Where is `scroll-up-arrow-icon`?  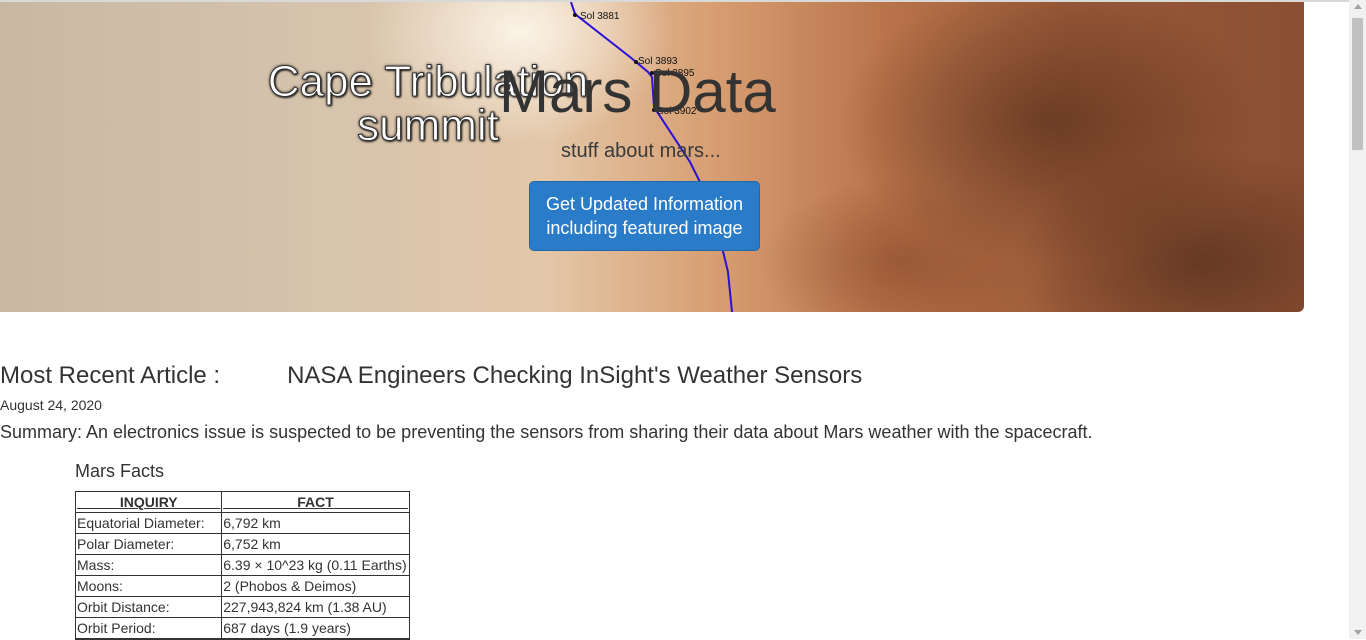
scroll-up-arrow-icon is located at coordinates (1358, 6).